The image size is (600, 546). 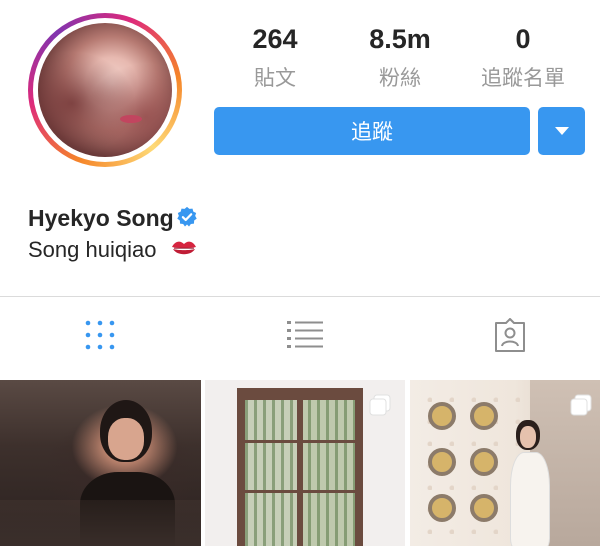 I want to click on avatar-hair, so click(x=105, y=90).